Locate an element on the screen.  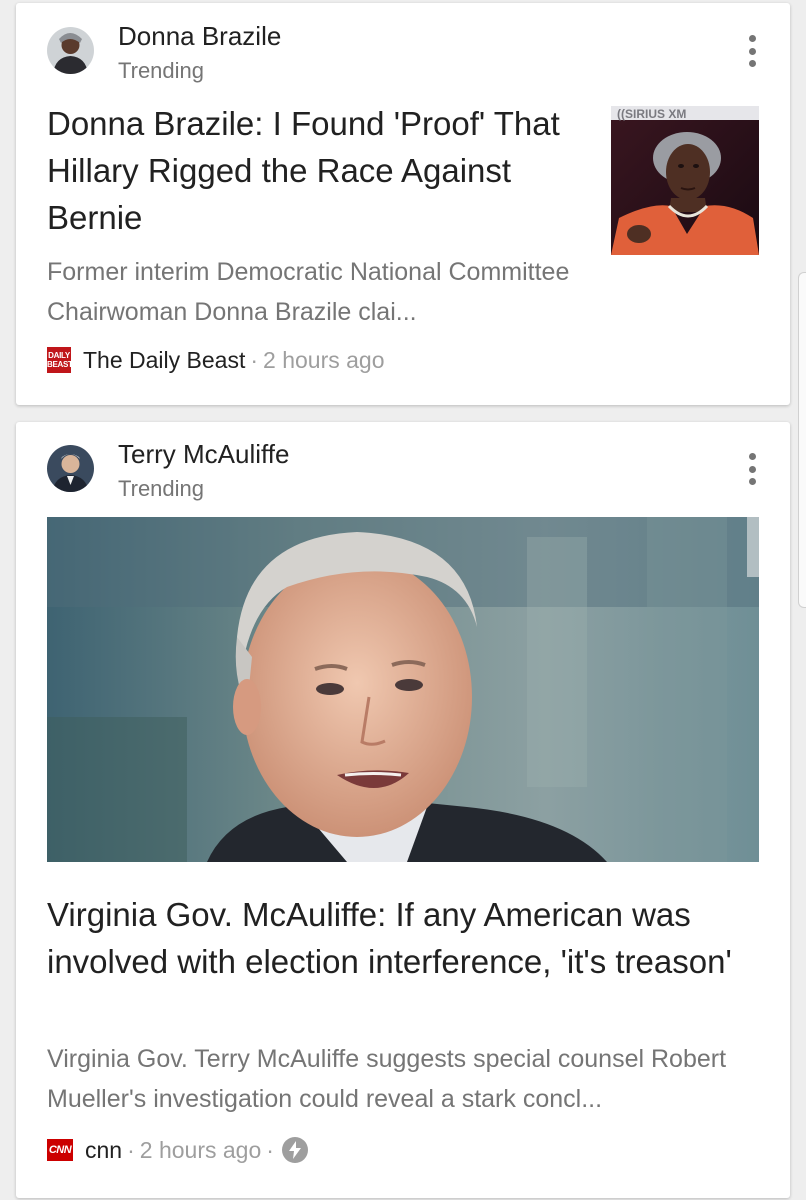
source-name: cnn is located at coordinates (103, 1150).